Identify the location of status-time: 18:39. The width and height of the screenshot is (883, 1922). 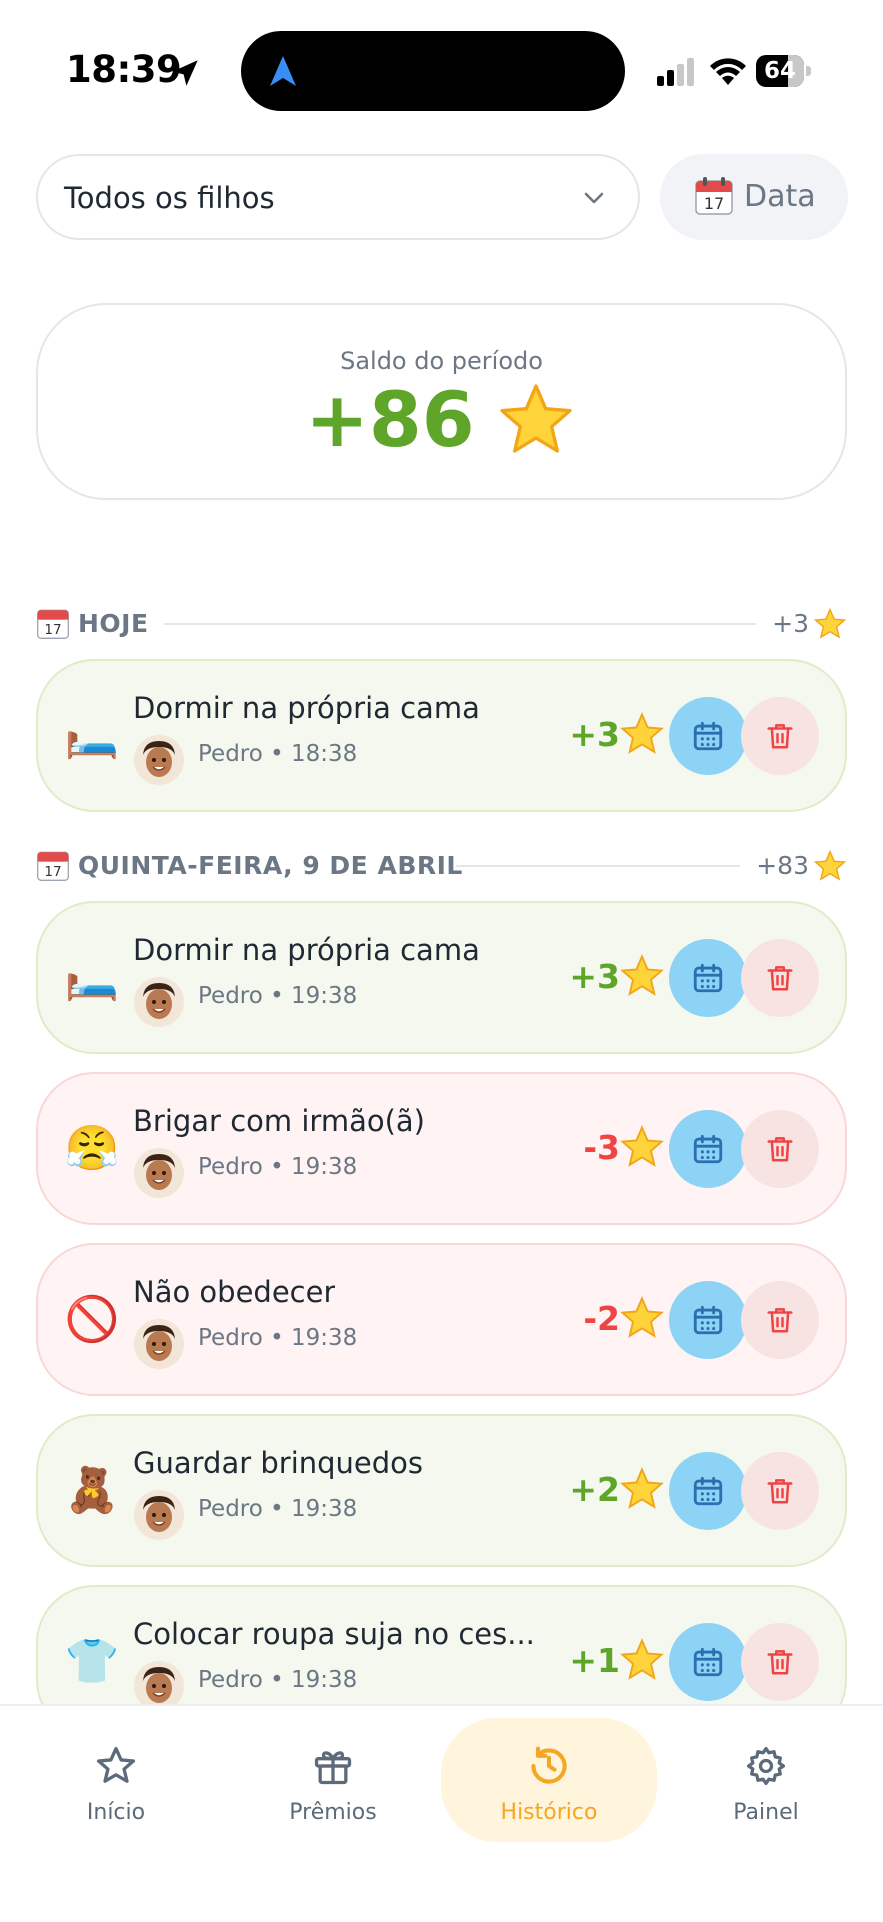
(124, 69).